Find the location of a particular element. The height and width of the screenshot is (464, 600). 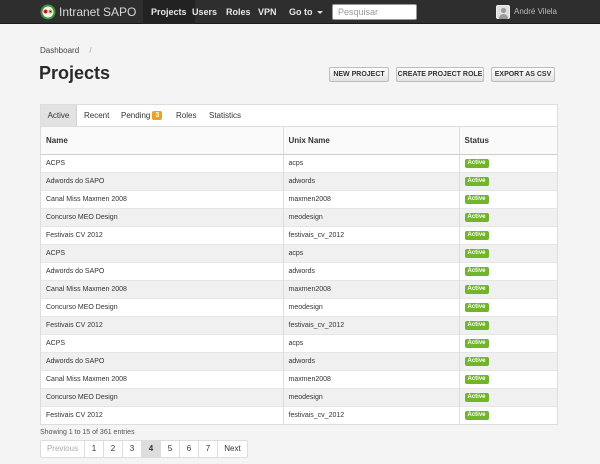

user-avatar-icon is located at coordinates (503, 12).